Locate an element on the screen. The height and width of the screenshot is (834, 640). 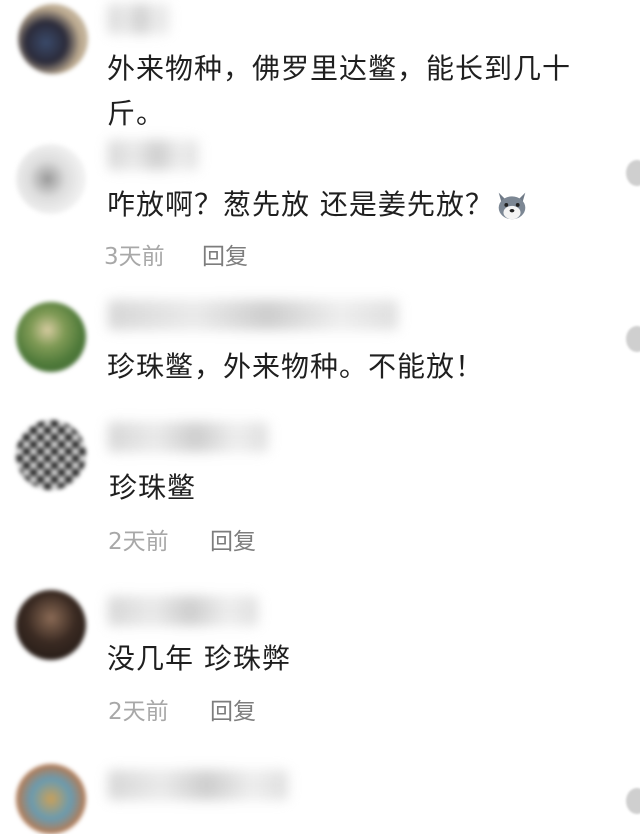
comment-text: 珍珠鳖 is located at coordinates (153, 487).